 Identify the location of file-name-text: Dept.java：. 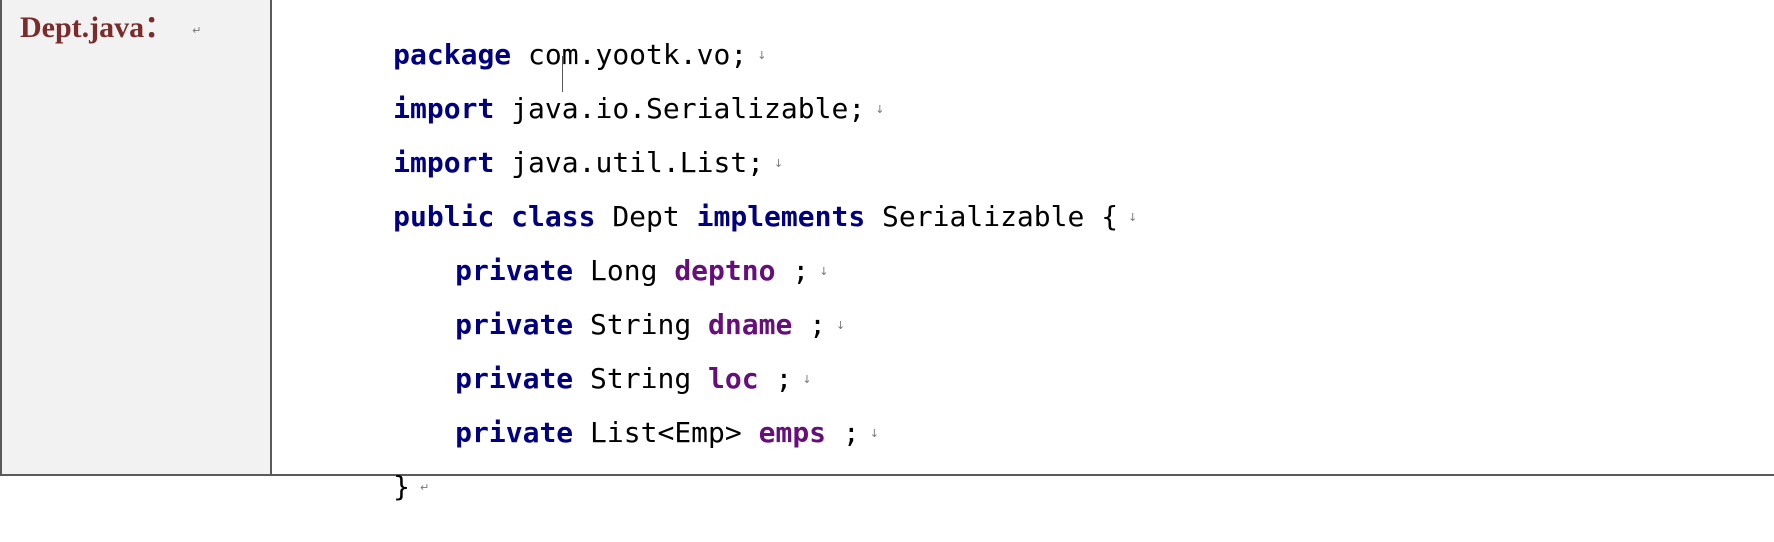
(97, 27).